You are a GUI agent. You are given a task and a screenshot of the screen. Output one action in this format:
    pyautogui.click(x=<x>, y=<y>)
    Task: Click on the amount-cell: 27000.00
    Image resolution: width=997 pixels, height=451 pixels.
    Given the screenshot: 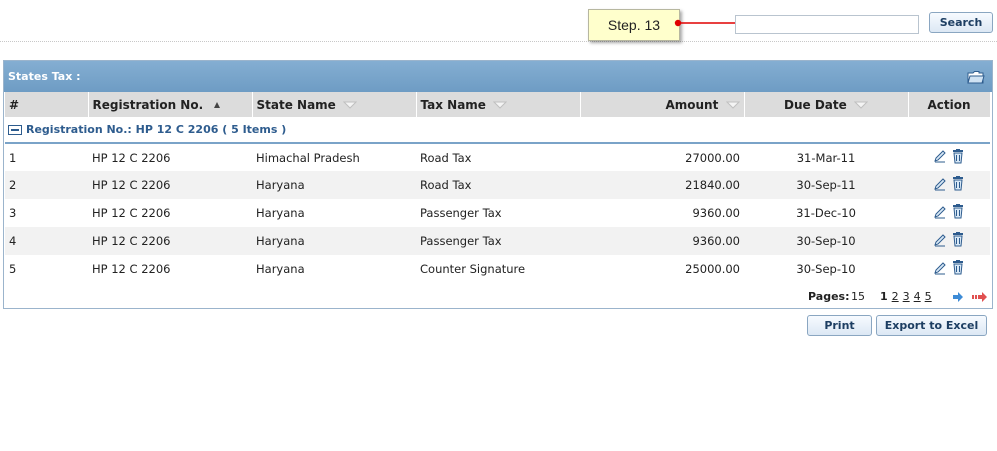 What is the action you would take?
    pyautogui.click(x=712, y=157)
    